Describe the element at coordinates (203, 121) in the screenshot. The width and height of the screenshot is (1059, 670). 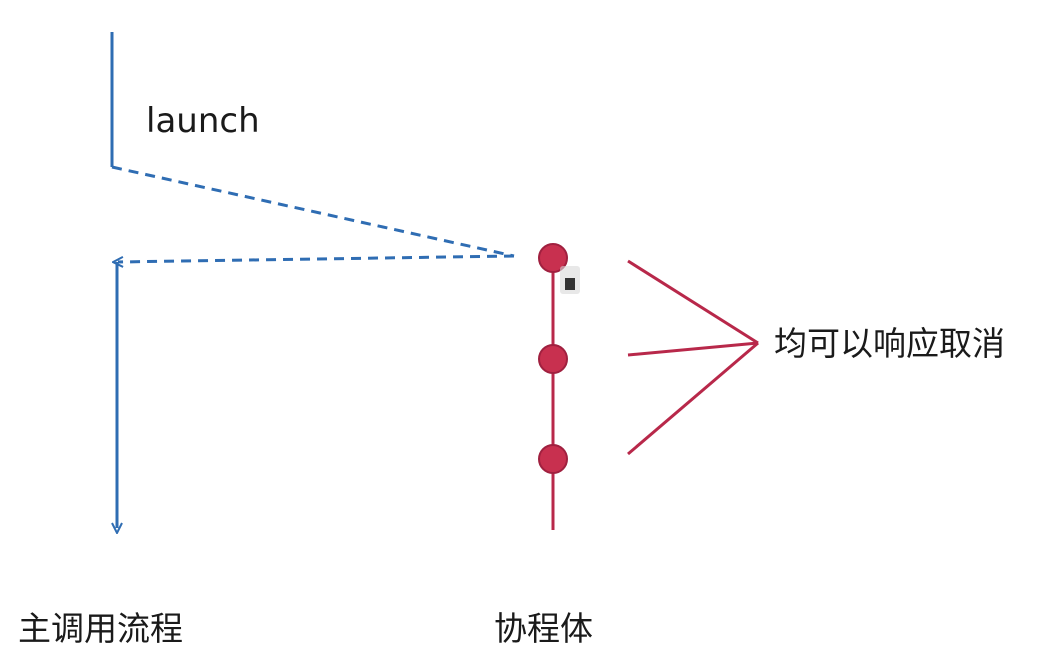
I see `launch-label: launch` at that location.